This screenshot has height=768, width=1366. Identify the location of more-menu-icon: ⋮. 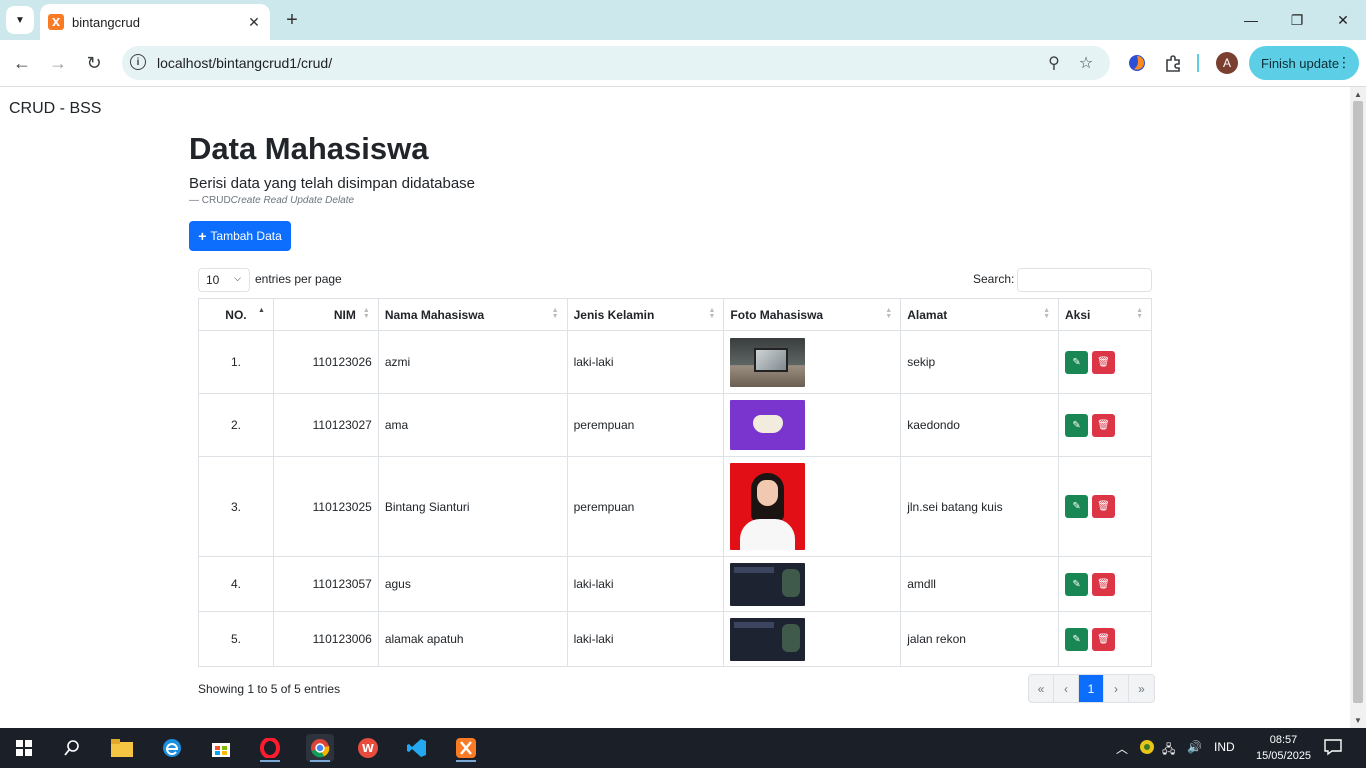
(1344, 62).